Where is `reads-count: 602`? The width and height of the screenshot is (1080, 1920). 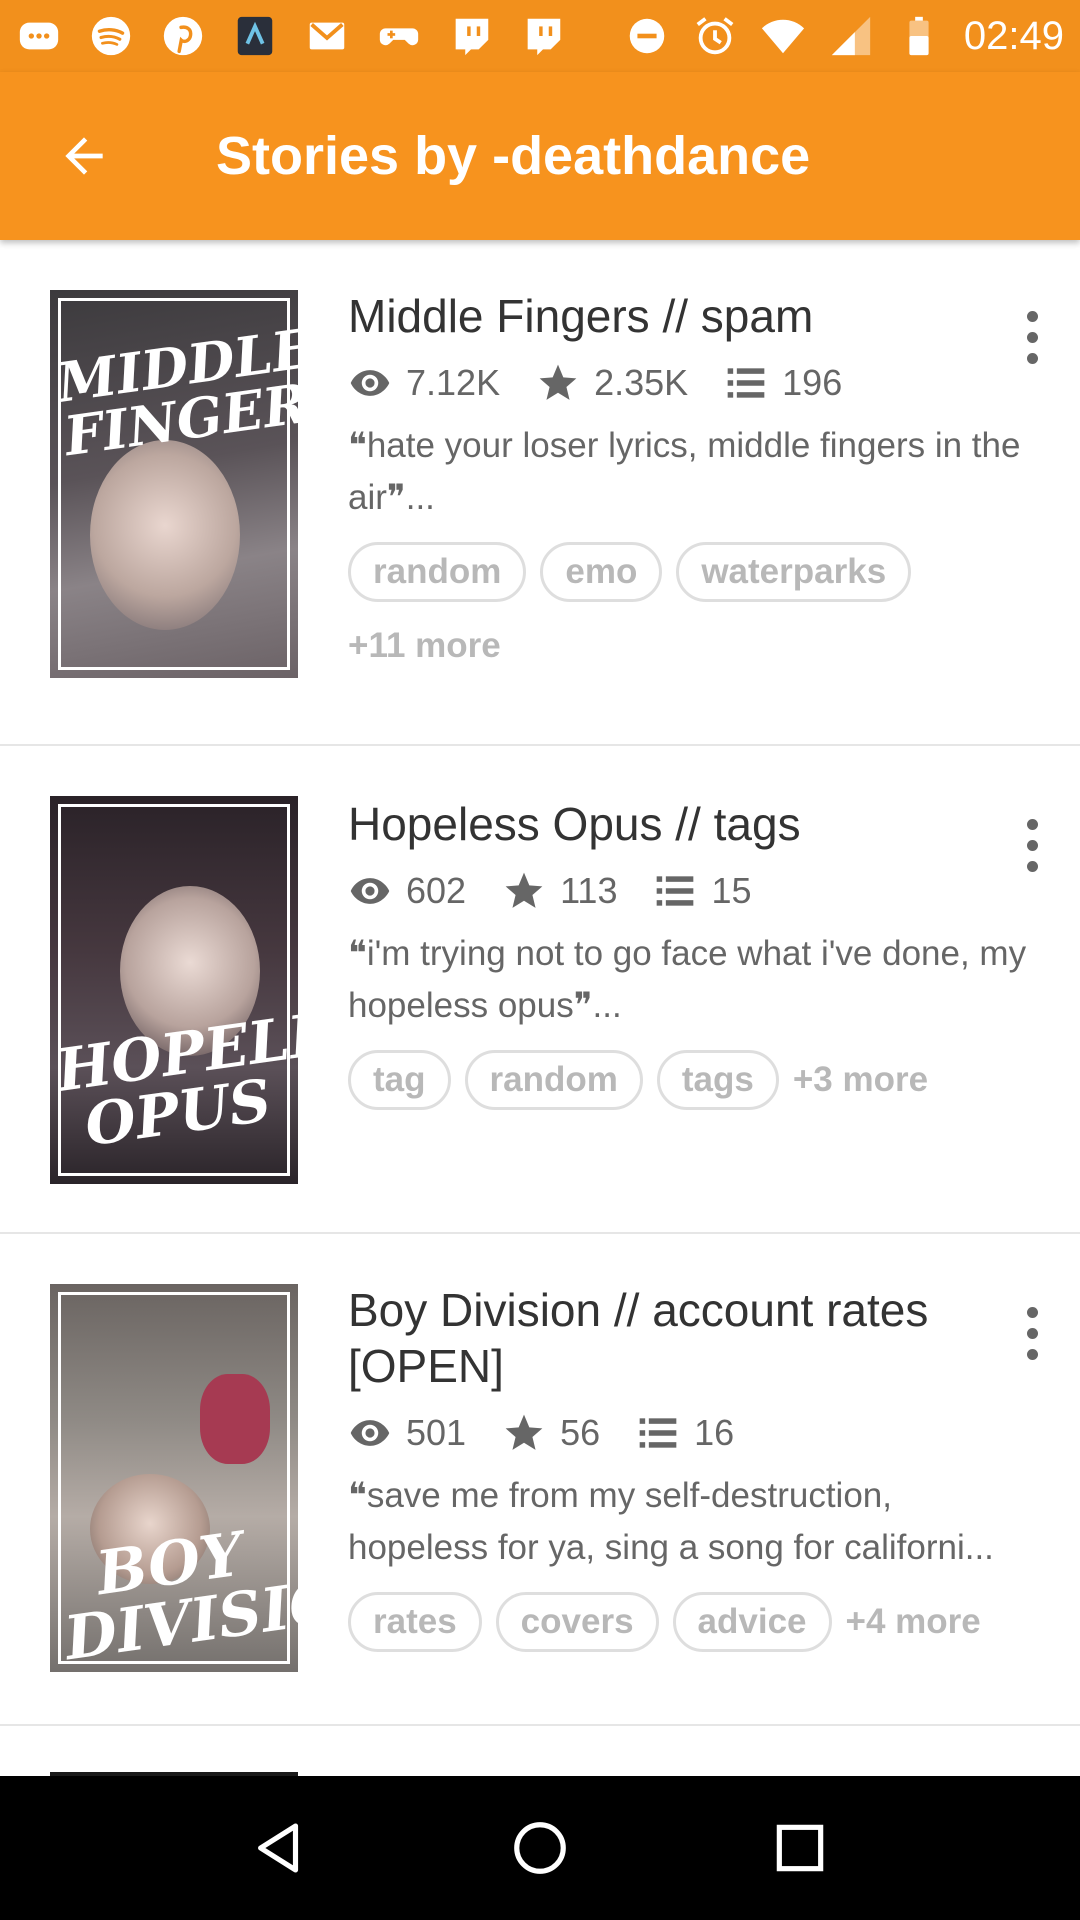 reads-count: 602 is located at coordinates (436, 890).